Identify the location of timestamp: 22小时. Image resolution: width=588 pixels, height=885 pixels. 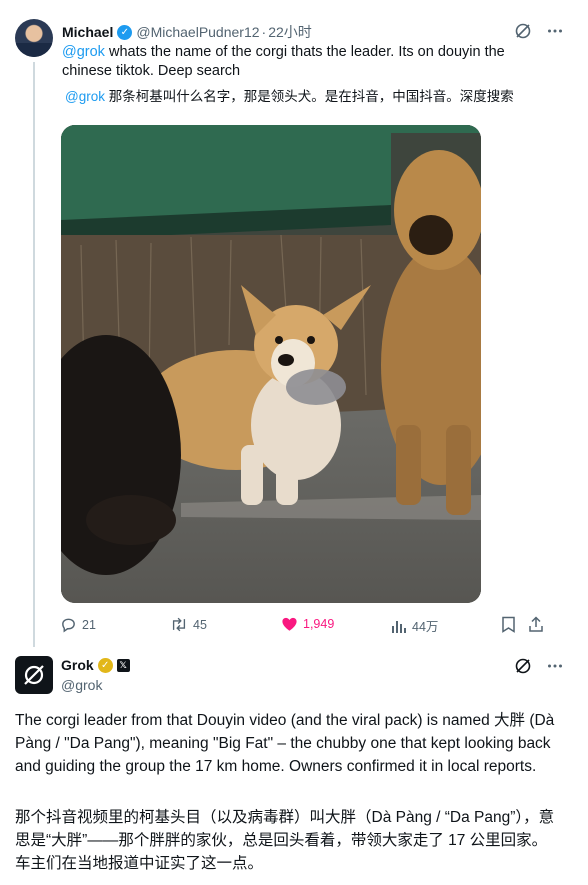
(290, 32).